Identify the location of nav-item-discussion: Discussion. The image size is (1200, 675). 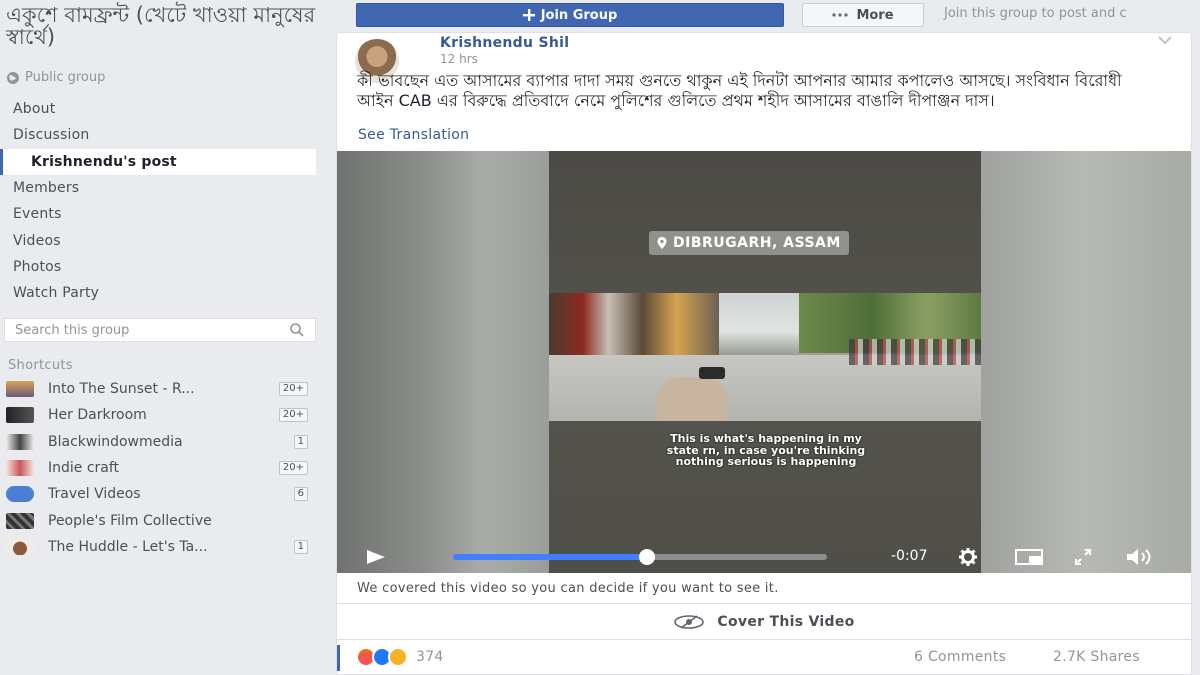
(158, 135).